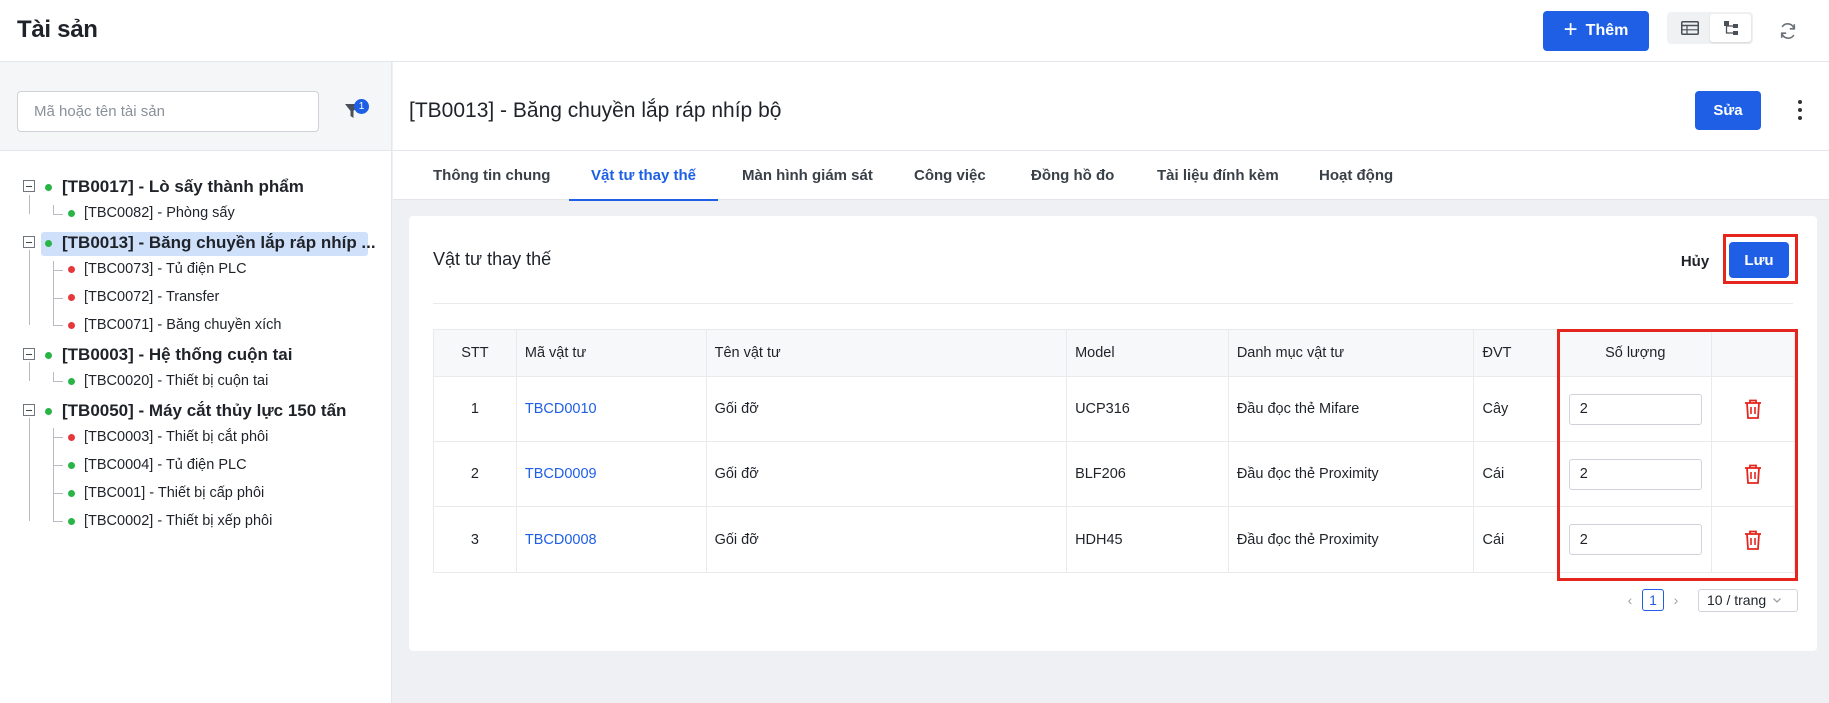 This screenshot has height=703, width=1829. I want to click on tab-replacement-materials: Vật tư thay thế, so click(643, 176).